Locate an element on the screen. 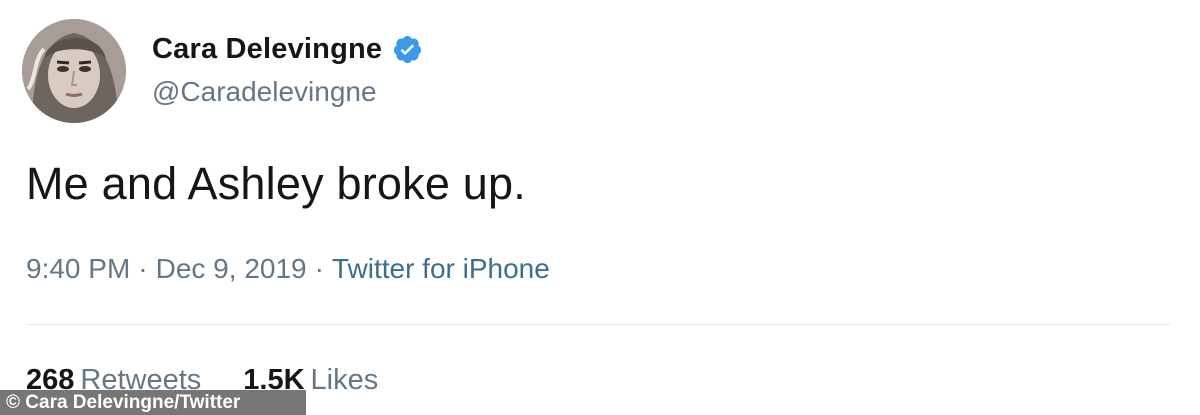 This screenshot has width=1200, height=415. avatar-image is located at coordinates (74, 71).